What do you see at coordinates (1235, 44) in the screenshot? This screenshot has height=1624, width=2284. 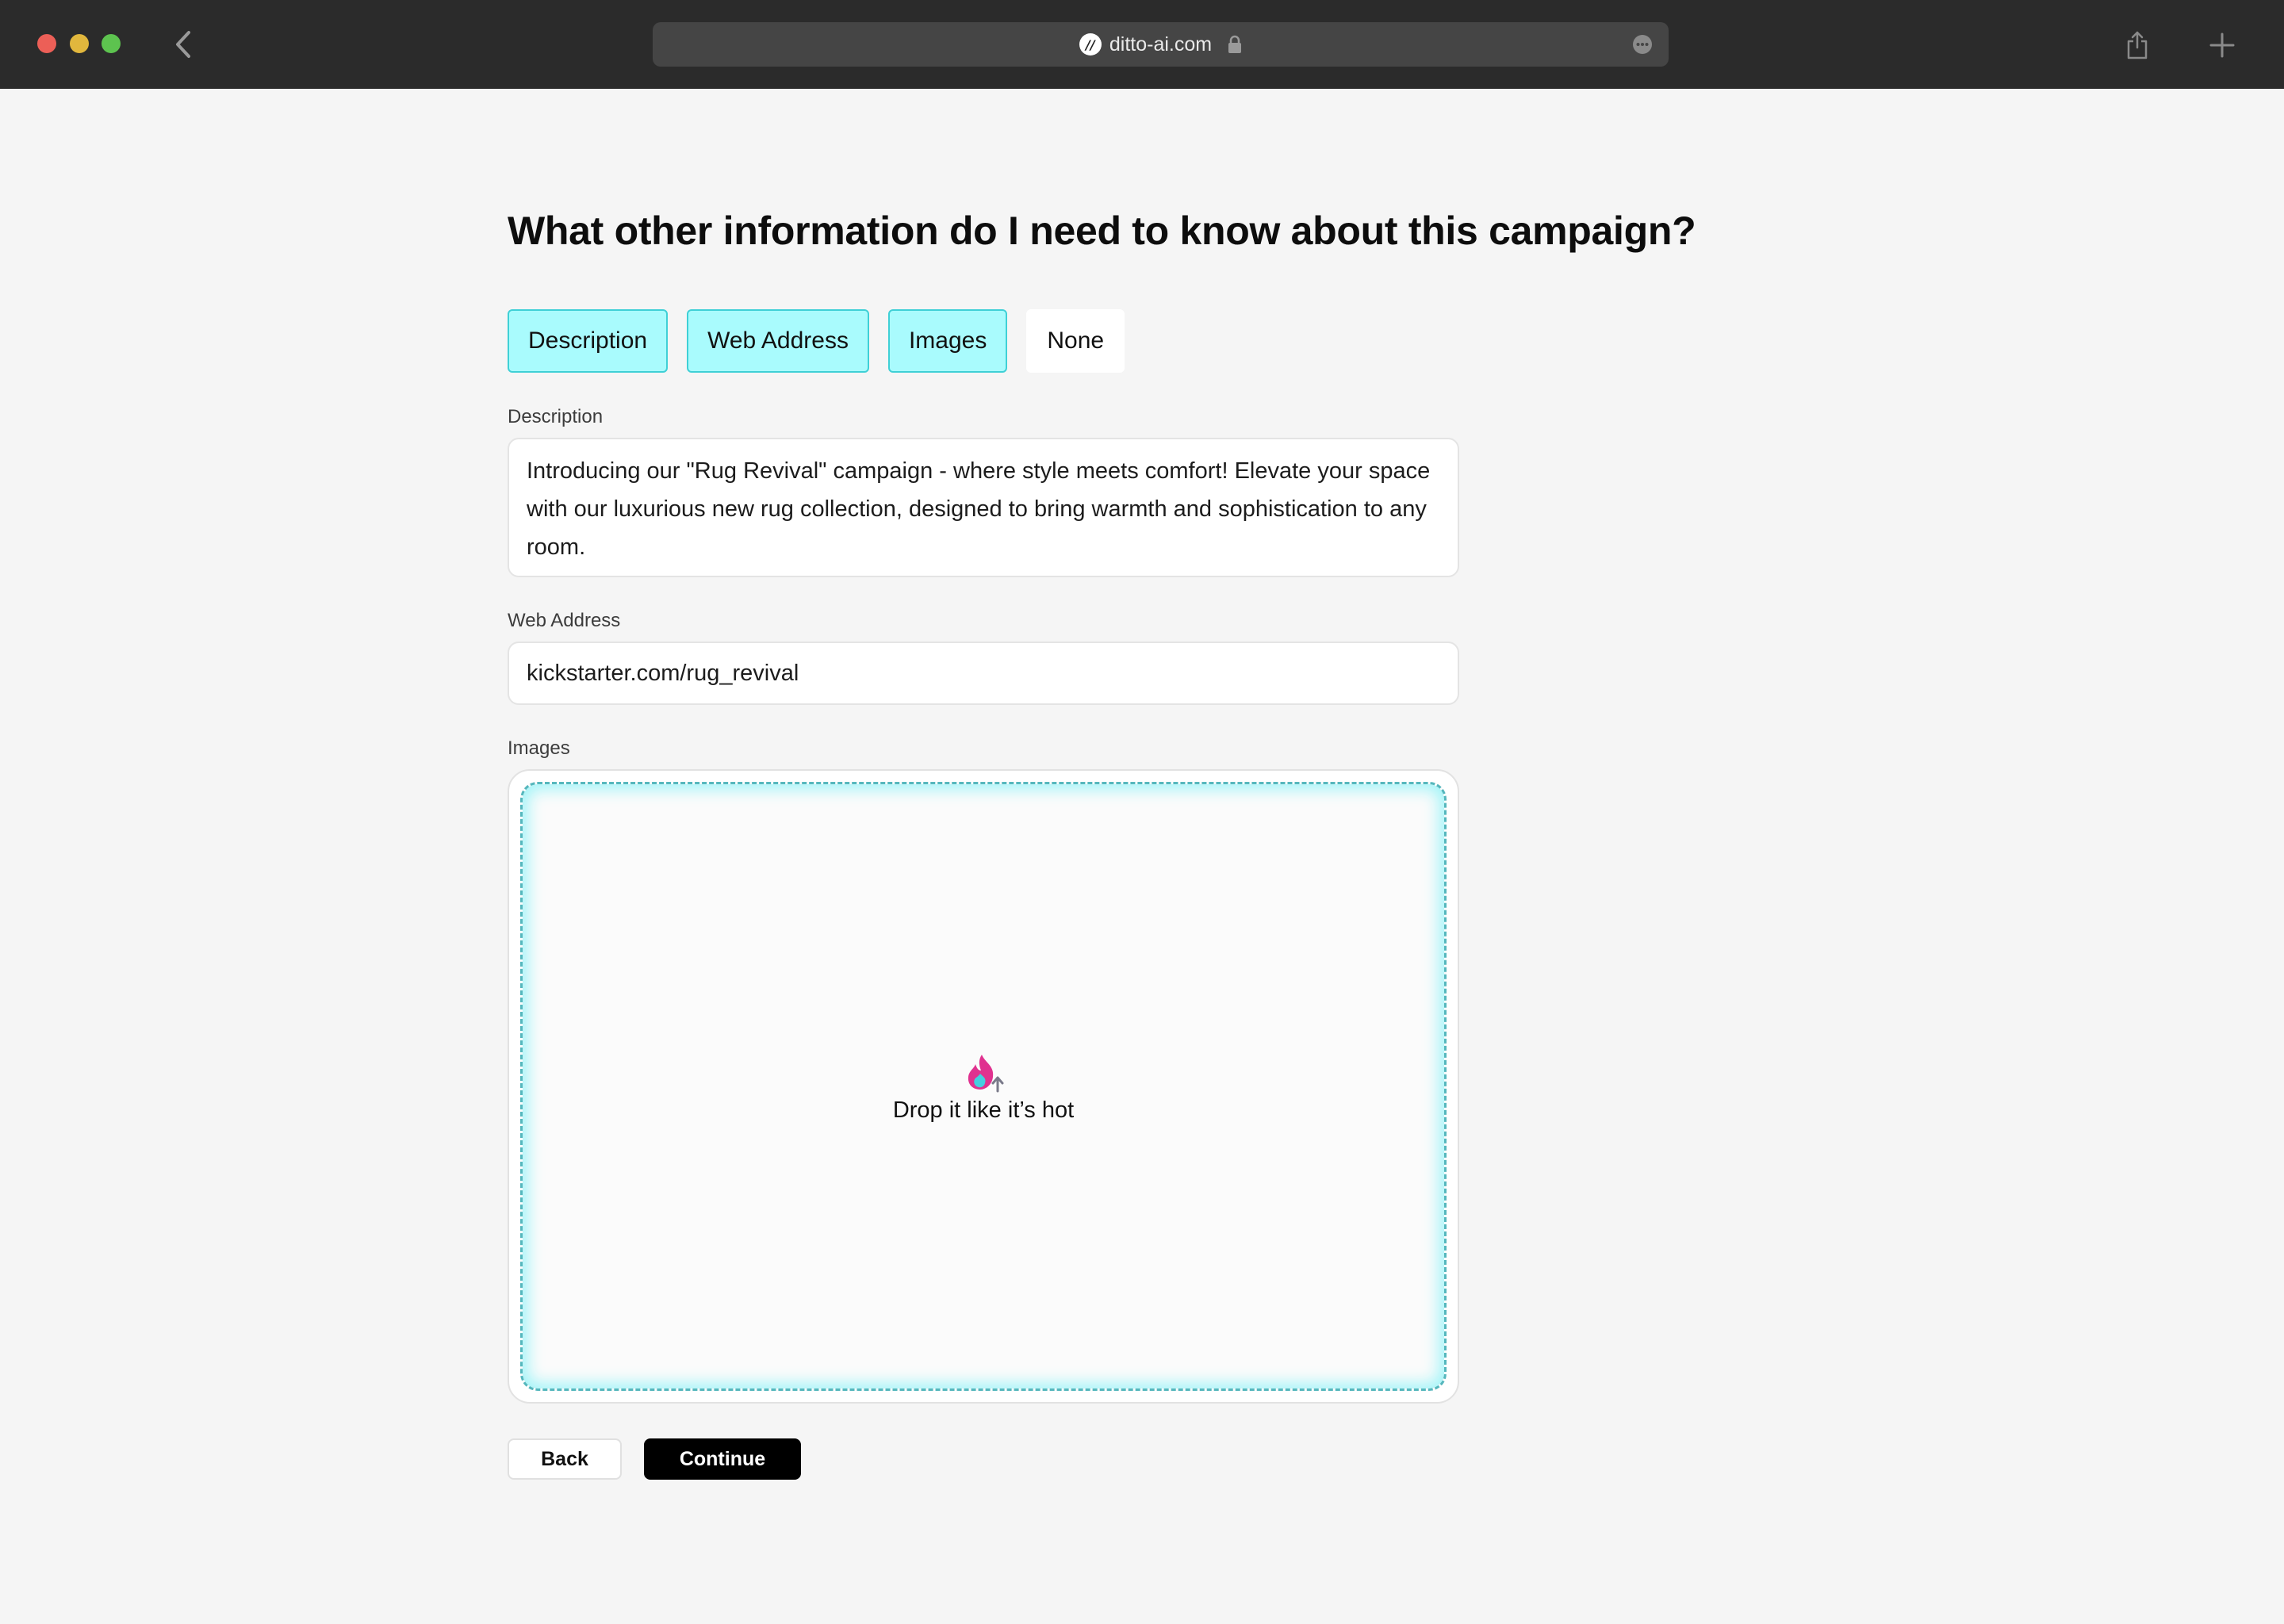 I see `lock-icon` at bounding box center [1235, 44].